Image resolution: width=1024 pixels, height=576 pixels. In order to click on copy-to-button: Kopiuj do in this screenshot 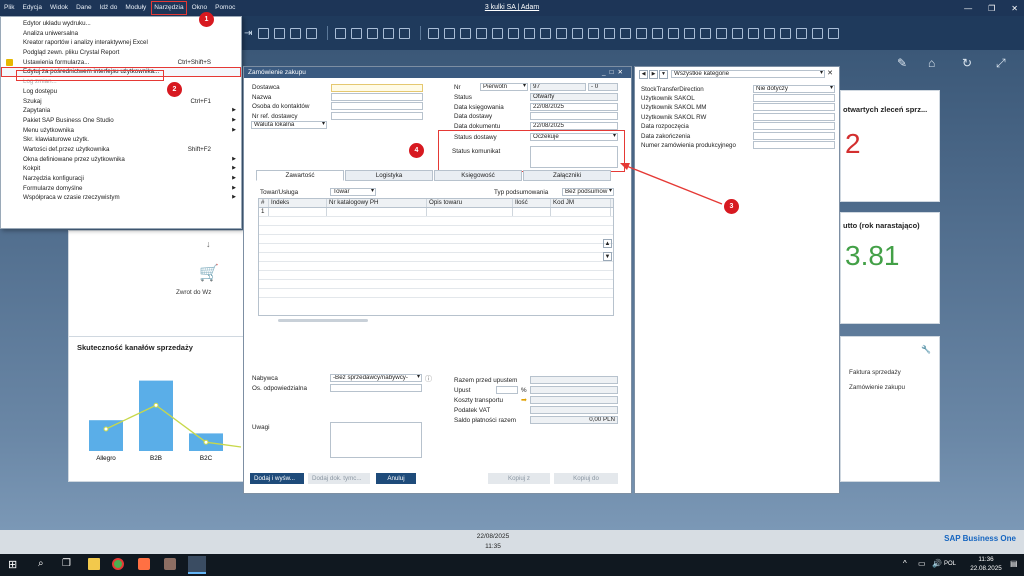, I will do `click(586, 478)`.